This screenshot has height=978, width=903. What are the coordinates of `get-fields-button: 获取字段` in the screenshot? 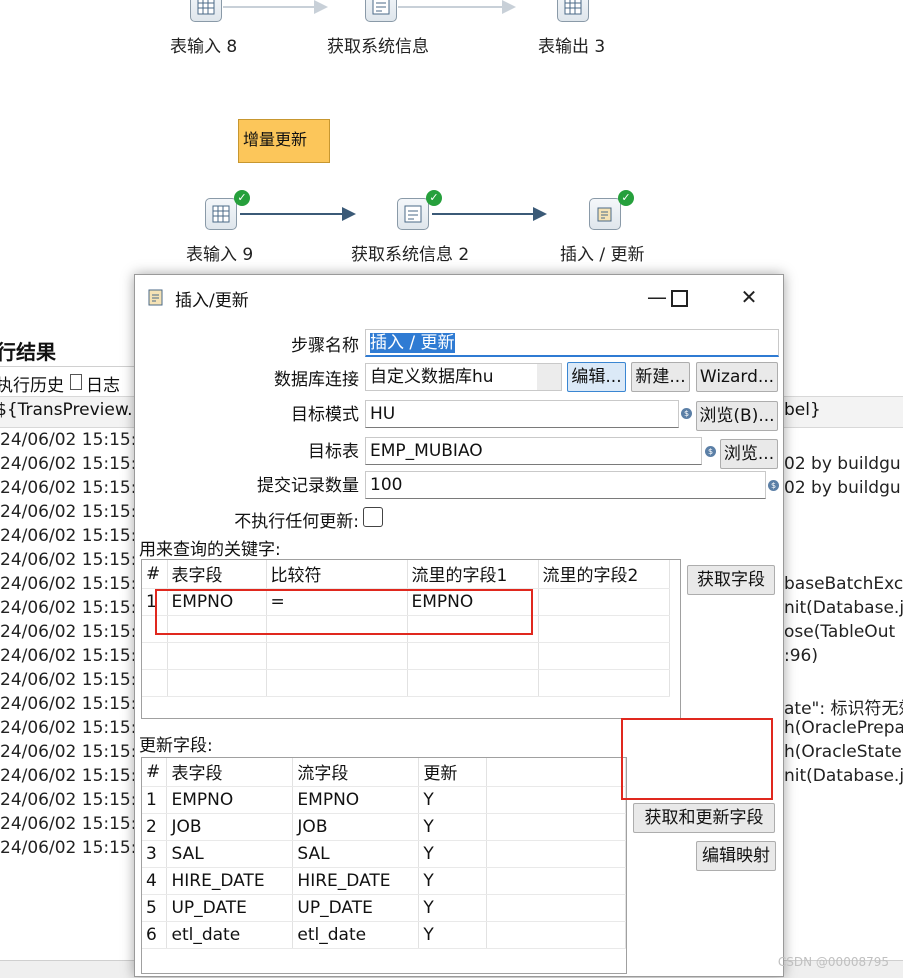 It's located at (731, 580).